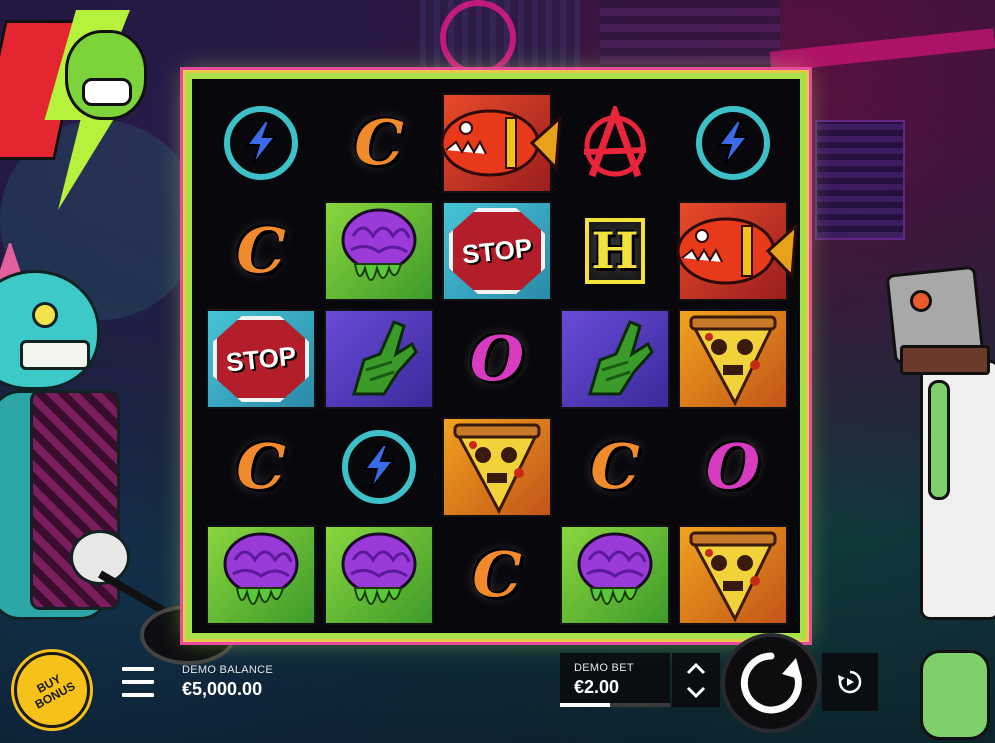 The image size is (995, 743). I want to click on logo-skull-mouth, so click(107, 92).